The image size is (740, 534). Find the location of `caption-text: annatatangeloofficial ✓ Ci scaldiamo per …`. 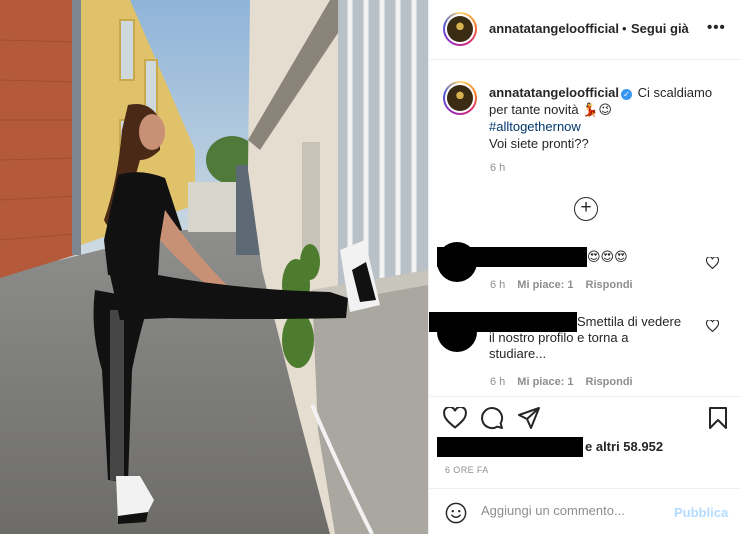

caption-text: annatatangeloofficial ✓ Ci scaldiamo per … is located at coordinates (609, 118).